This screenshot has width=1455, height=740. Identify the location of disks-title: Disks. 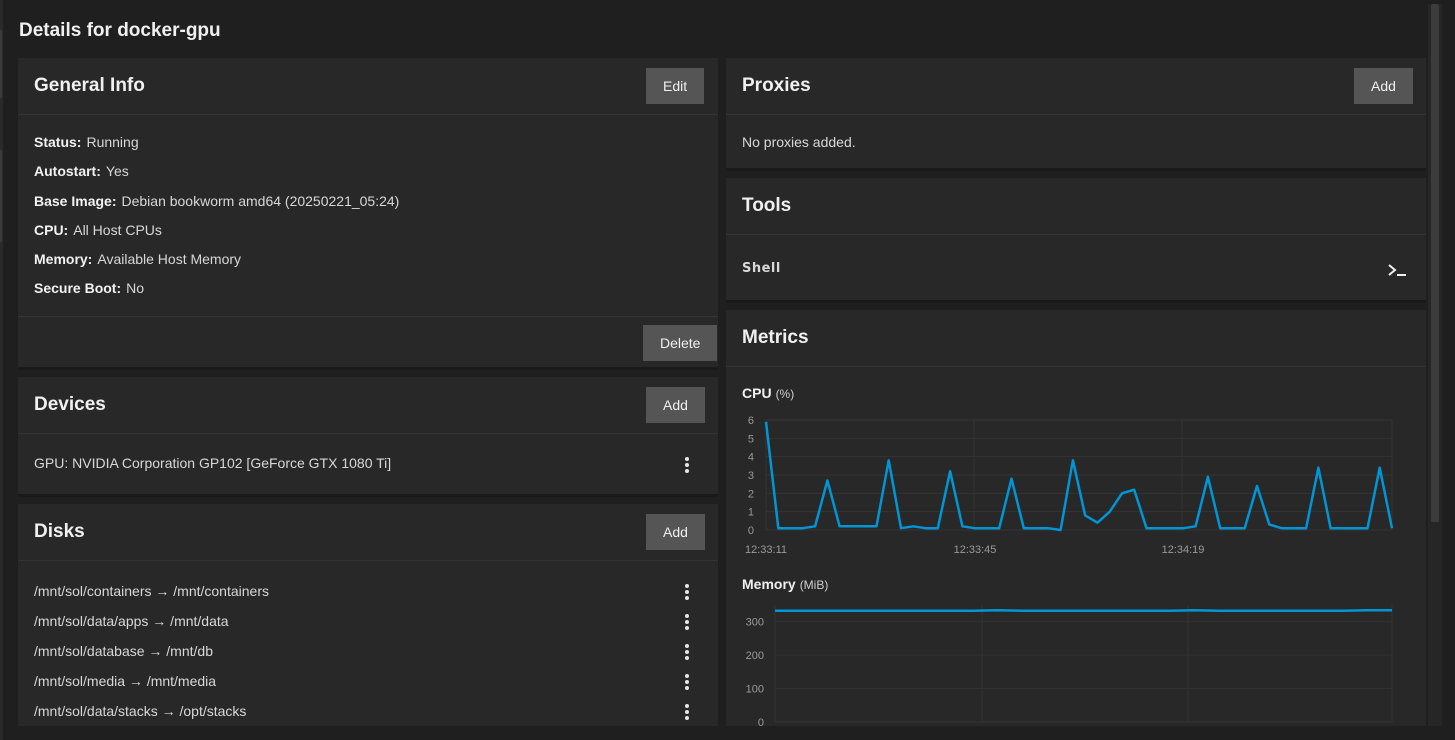
(59, 531).